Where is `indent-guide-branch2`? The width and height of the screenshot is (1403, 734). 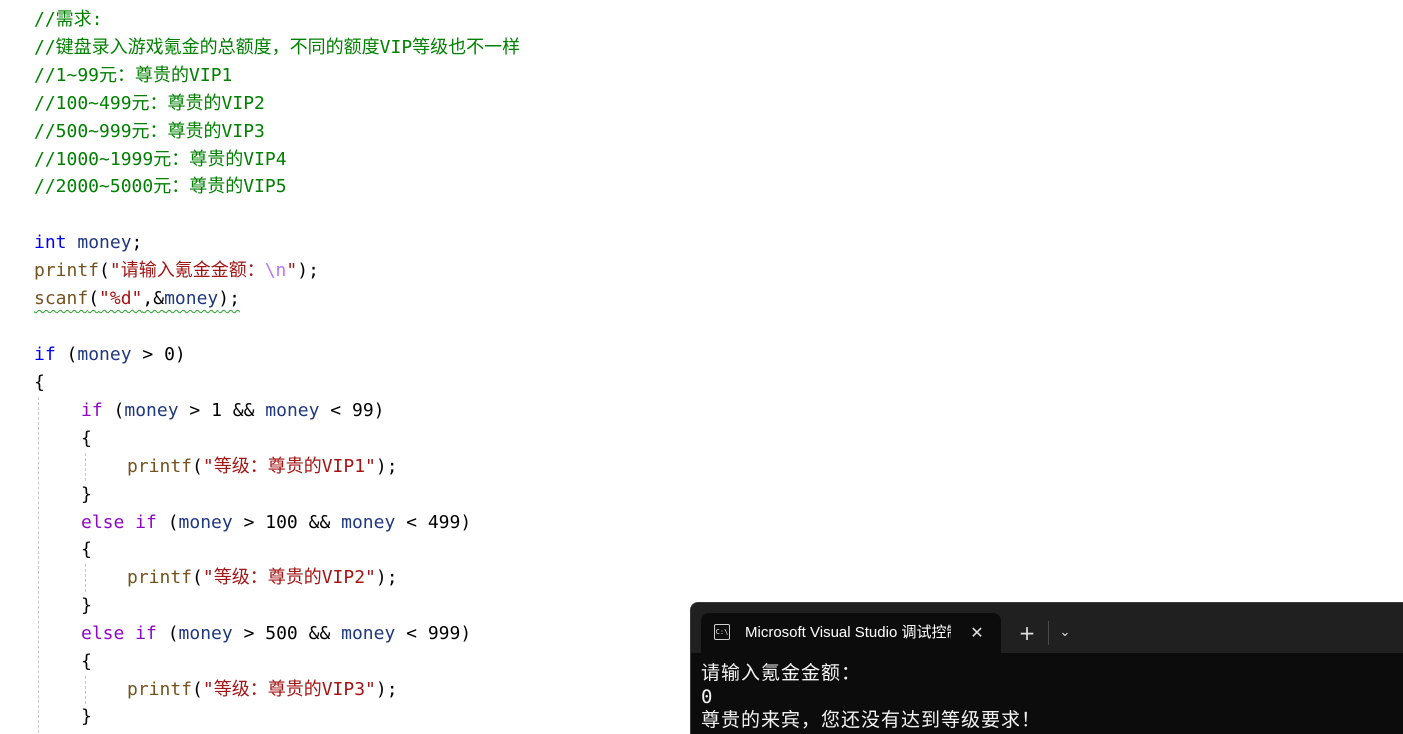 indent-guide-branch2 is located at coordinates (85, 578).